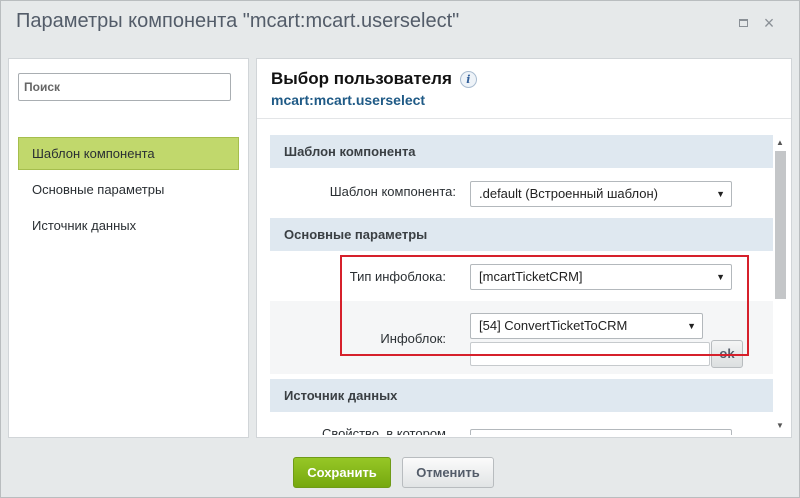 This screenshot has height=498, width=800. Describe the element at coordinates (769, 23) in the screenshot. I see `close-icon: ×` at that location.